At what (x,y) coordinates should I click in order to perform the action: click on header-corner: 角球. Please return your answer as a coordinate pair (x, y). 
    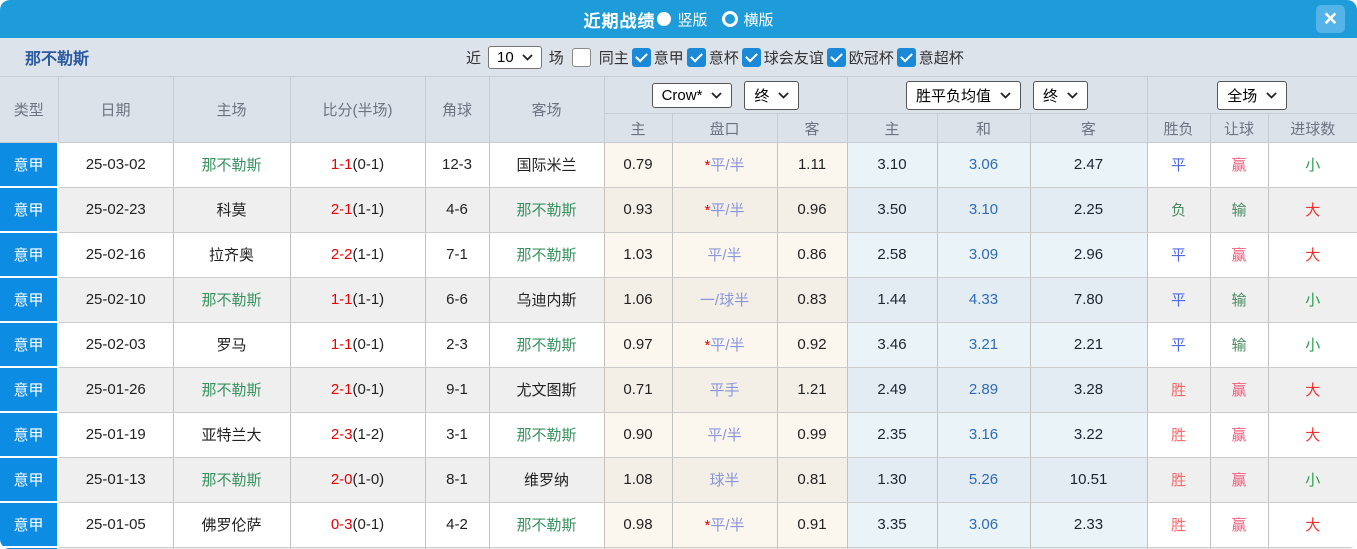
    Looking at the image, I should click on (457, 110).